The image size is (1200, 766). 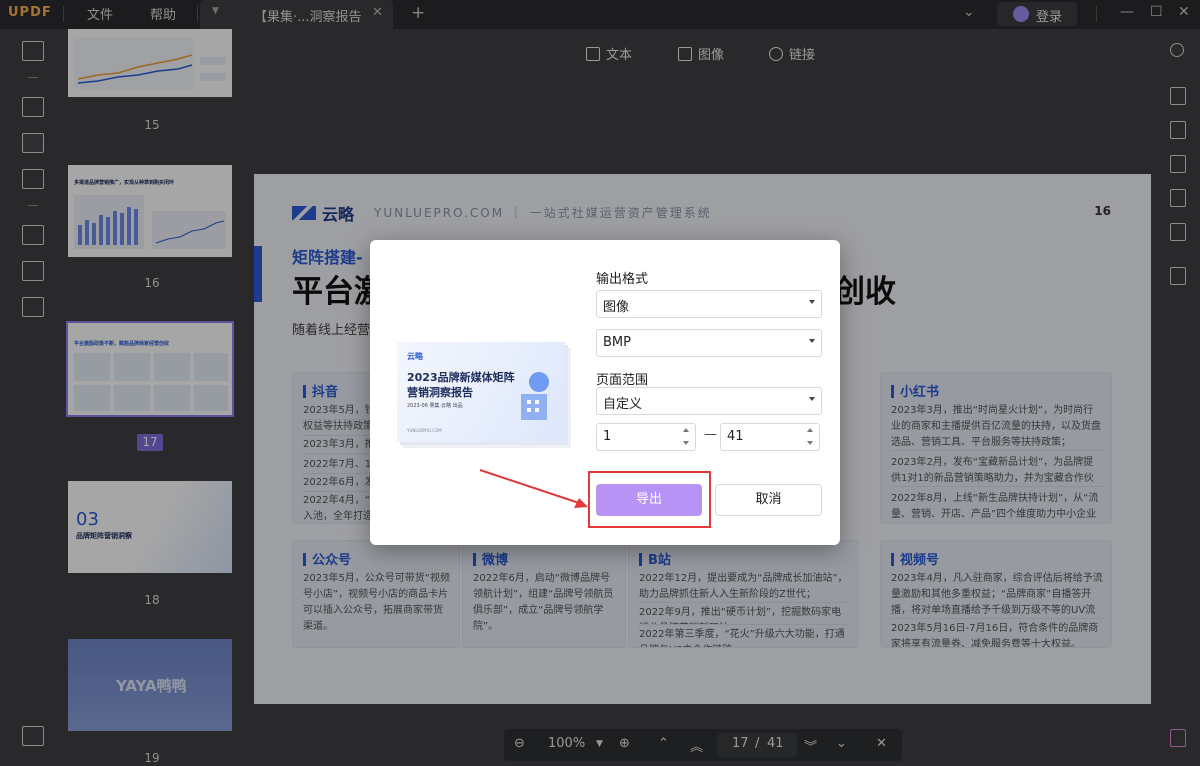 I want to click on preview-subtitle: 2023-06 果集·云略 出品, so click(x=435, y=406).